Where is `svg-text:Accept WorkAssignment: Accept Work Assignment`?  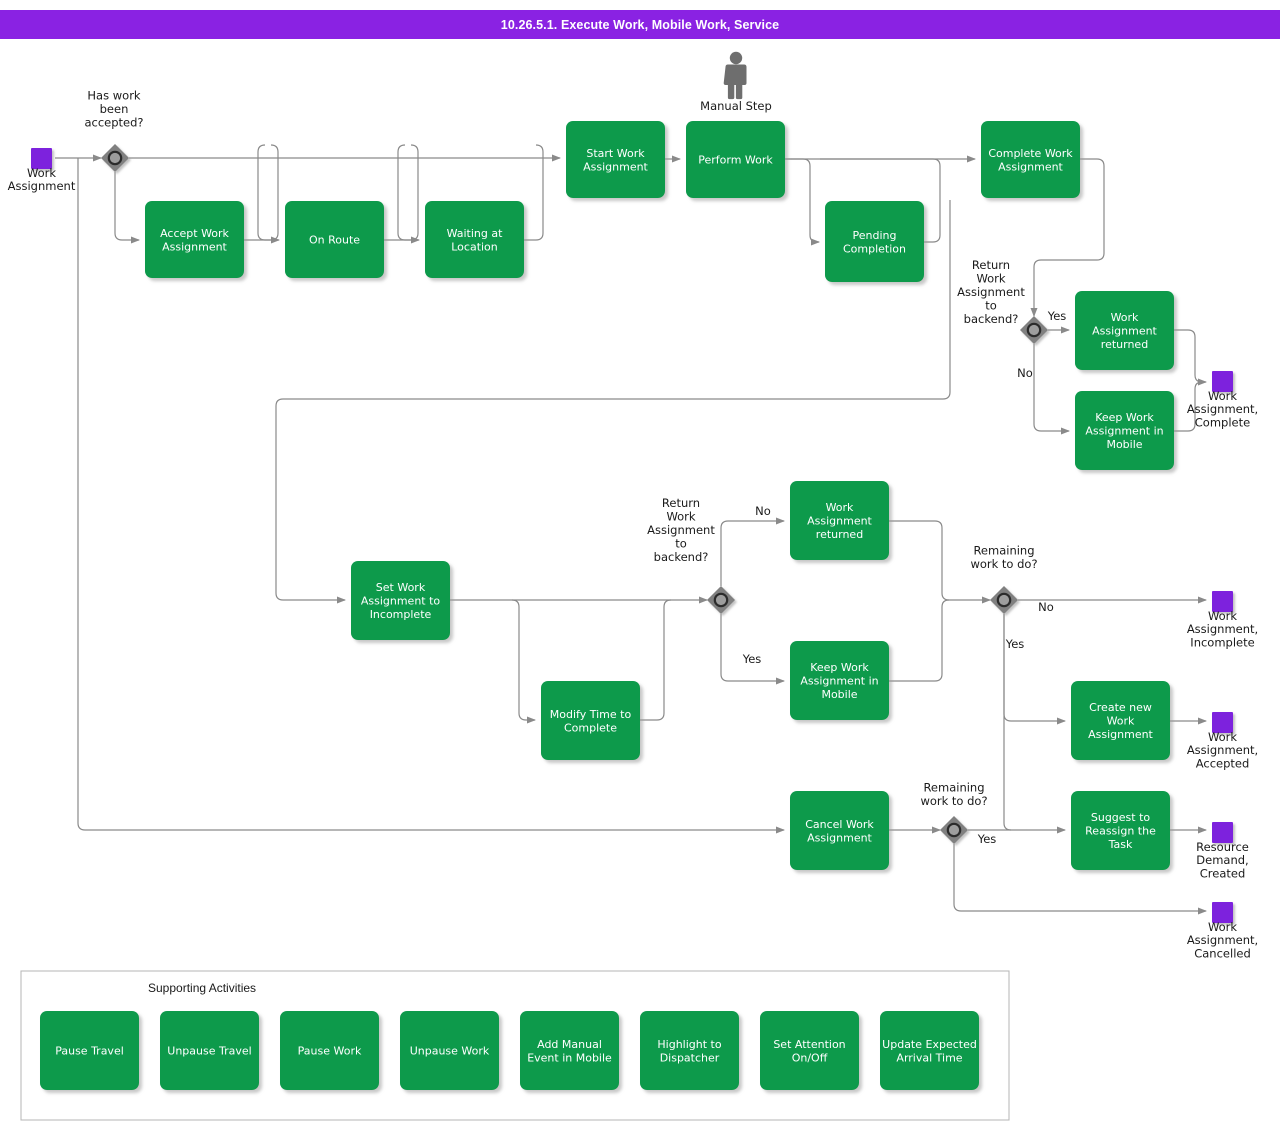 svg-text:Accept WorkAssignment: Accept Work Assignment is located at coordinates (194, 240).